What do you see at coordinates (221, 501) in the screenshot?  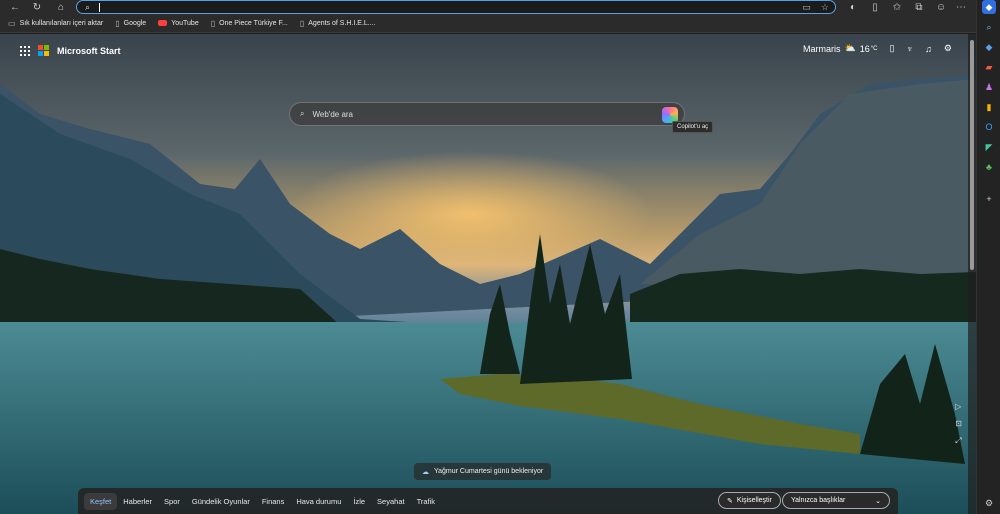 I see `tab-gundelik-oyunlar: Gündelik Oyunlar` at bounding box center [221, 501].